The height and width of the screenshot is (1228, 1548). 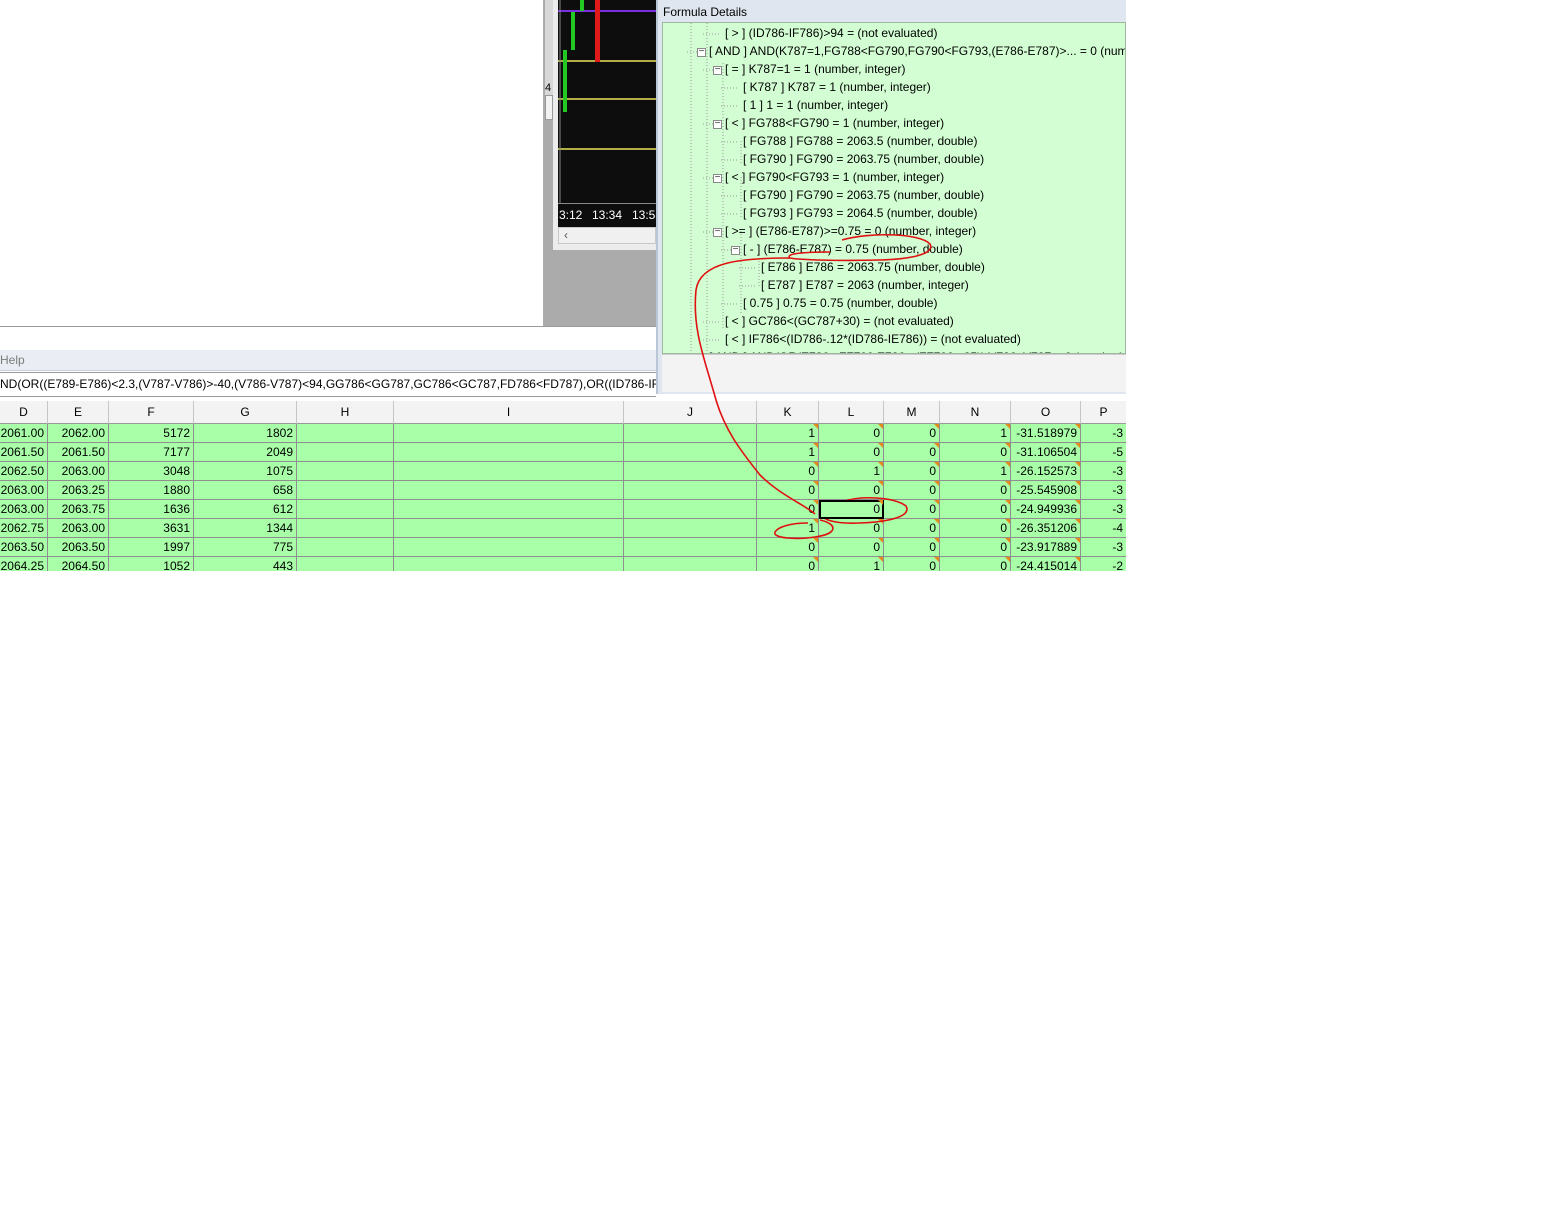 What do you see at coordinates (834, 123) in the screenshot?
I see `tree-node: [ < ] FG788<FG790 = 1 (number, integer)` at bounding box center [834, 123].